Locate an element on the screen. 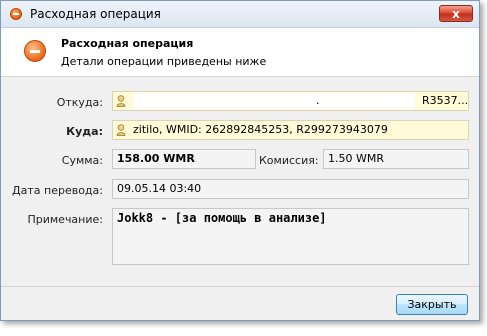 This screenshot has width=487, height=336. commission-value: 1.50 WMR is located at coordinates (356, 158).